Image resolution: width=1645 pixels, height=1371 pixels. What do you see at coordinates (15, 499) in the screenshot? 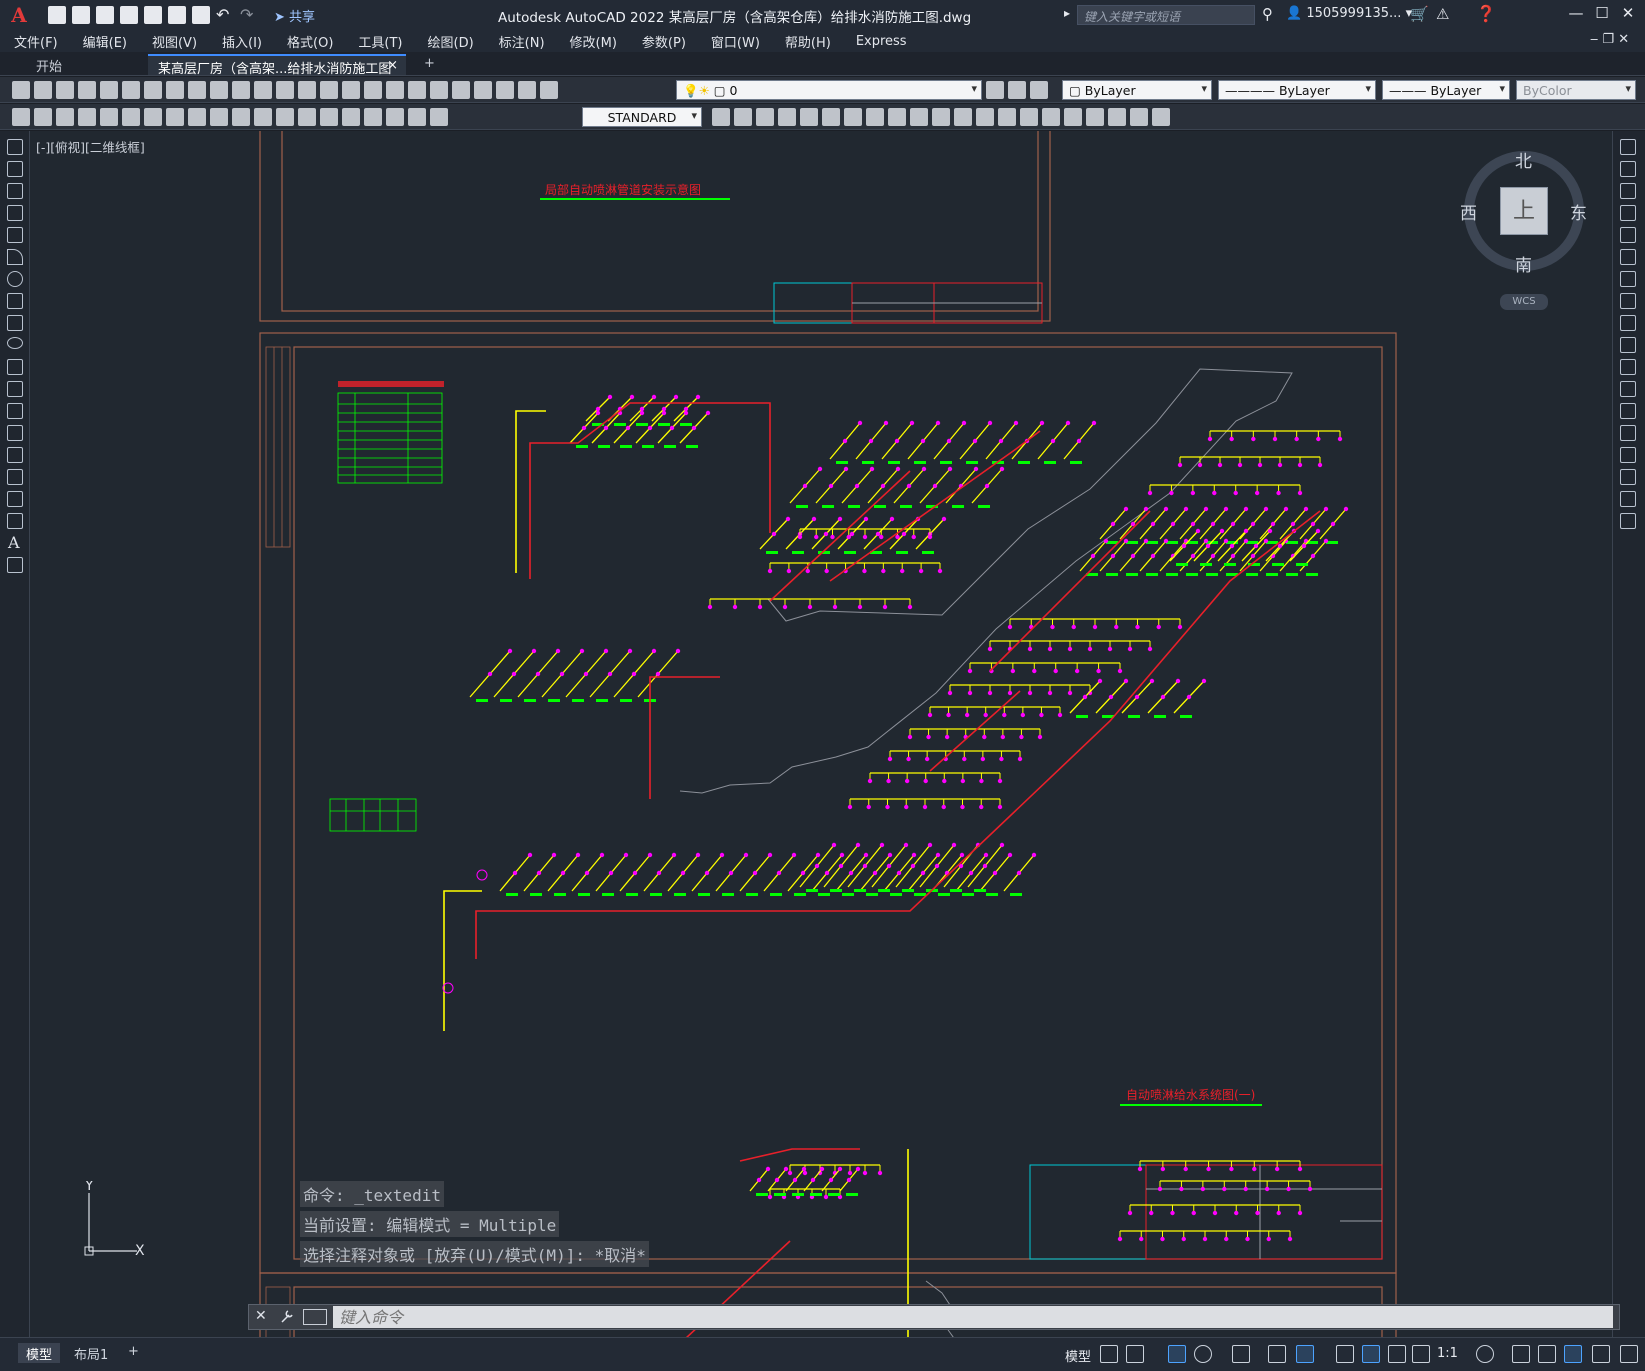
I see `region-icon` at bounding box center [15, 499].